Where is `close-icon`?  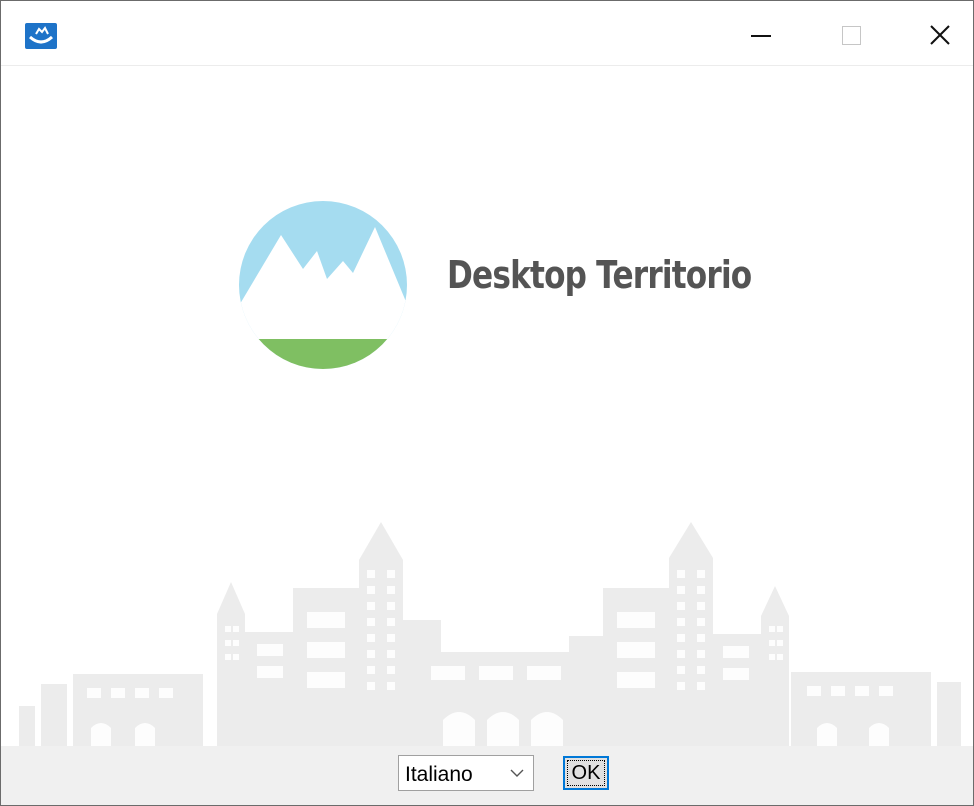 close-icon is located at coordinates (940, 35).